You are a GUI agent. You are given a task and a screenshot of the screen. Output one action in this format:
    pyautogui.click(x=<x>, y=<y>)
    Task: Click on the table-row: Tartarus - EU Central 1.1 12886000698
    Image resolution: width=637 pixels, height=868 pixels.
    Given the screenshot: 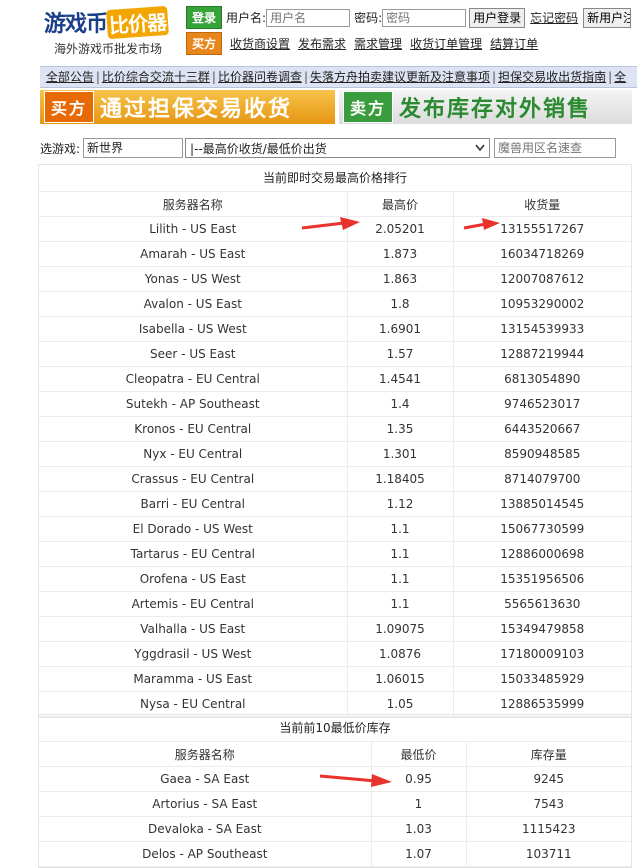 What is the action you would take?
    pyautogui.click(x=335, y=554)
    